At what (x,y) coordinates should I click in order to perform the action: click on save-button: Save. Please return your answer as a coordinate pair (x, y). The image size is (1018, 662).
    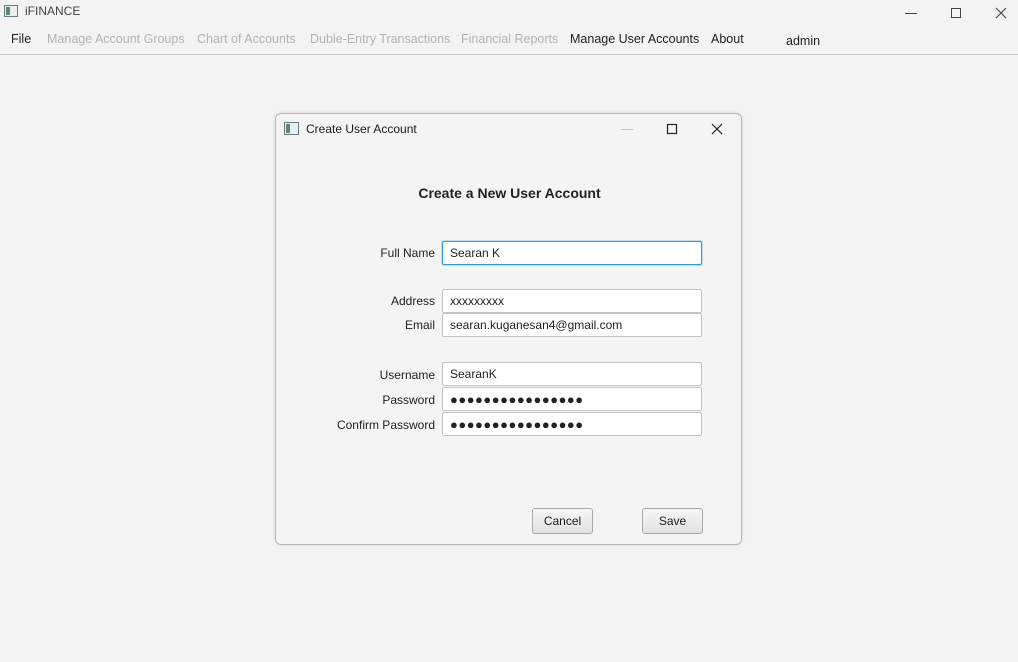
    Looking at the image, I should click on (672, 521).